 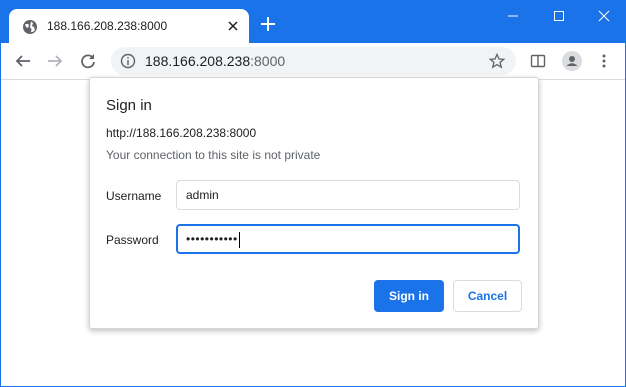 I want to click on username-field: admin, so click(x=348, y=195).